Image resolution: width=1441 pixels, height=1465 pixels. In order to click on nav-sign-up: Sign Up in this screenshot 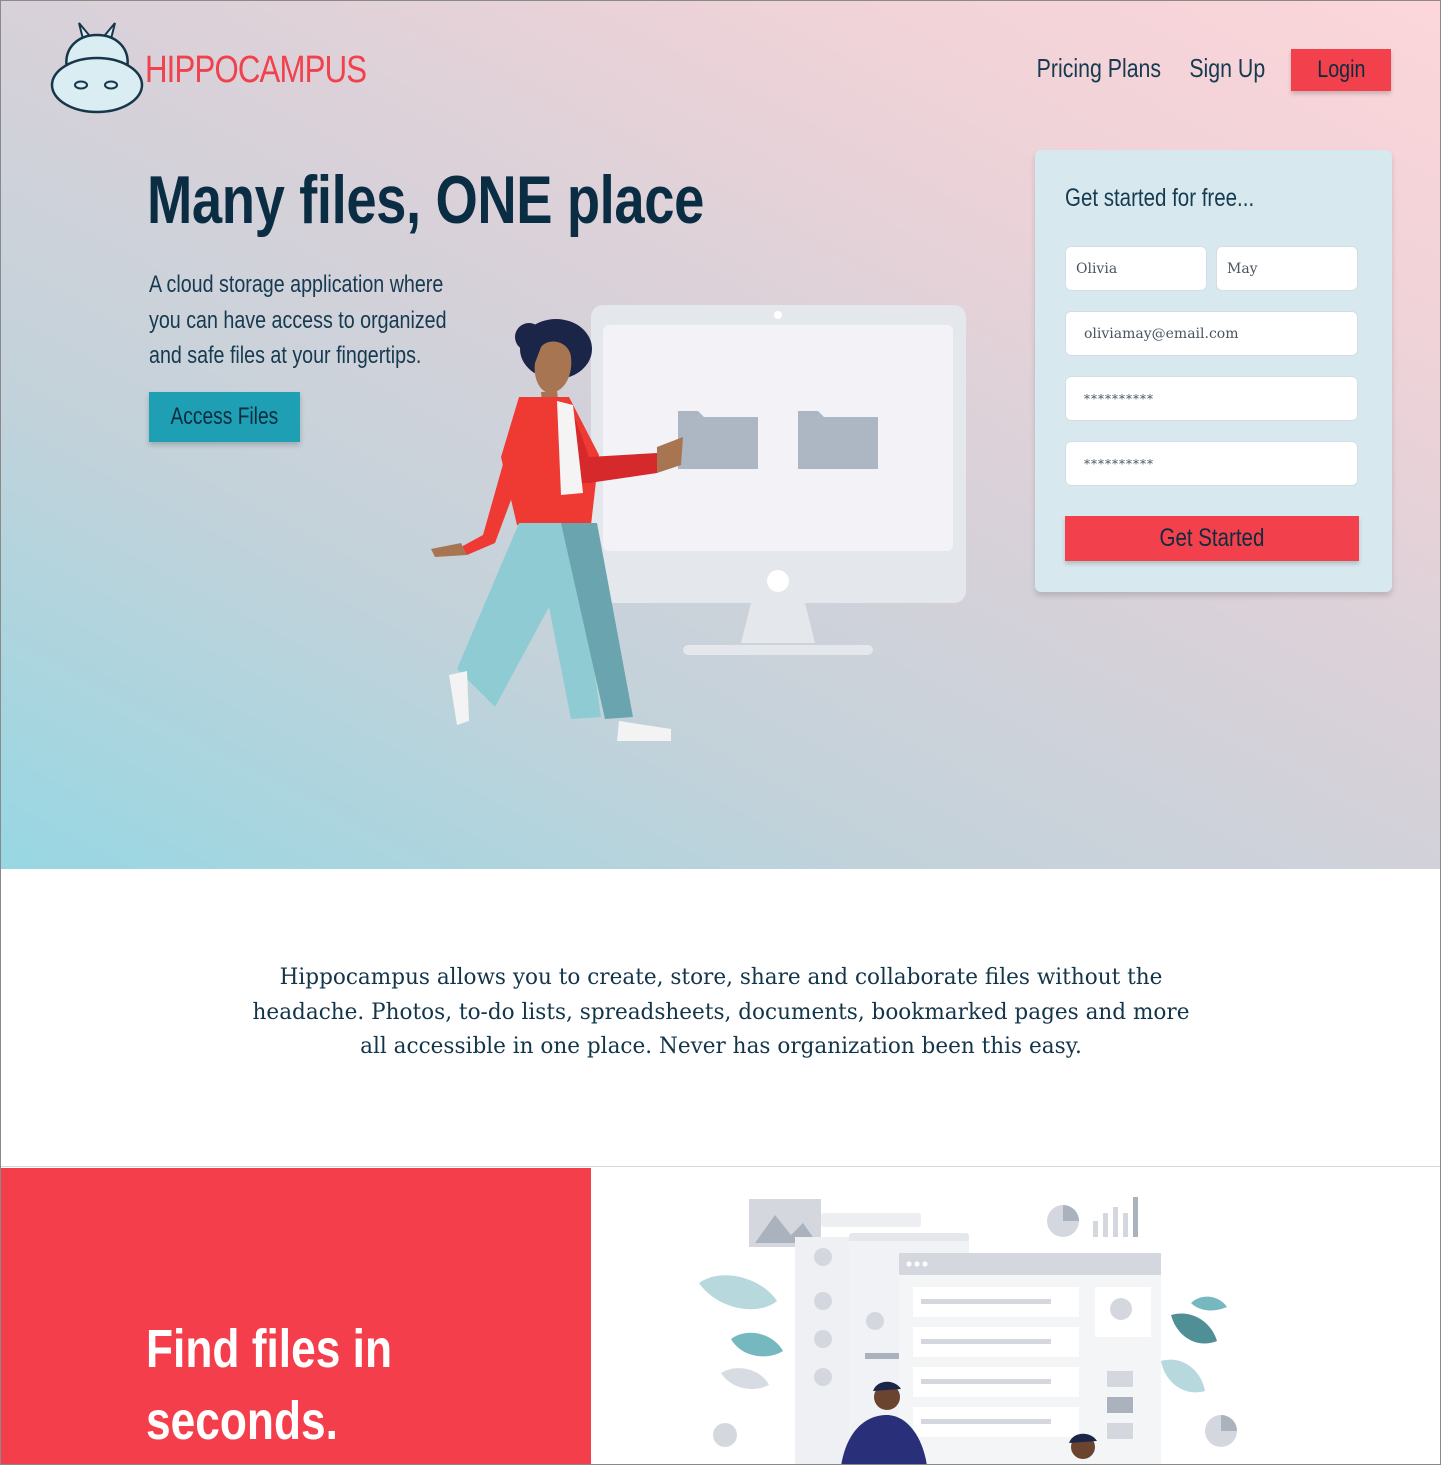, I will do `click(1227, 68)`.